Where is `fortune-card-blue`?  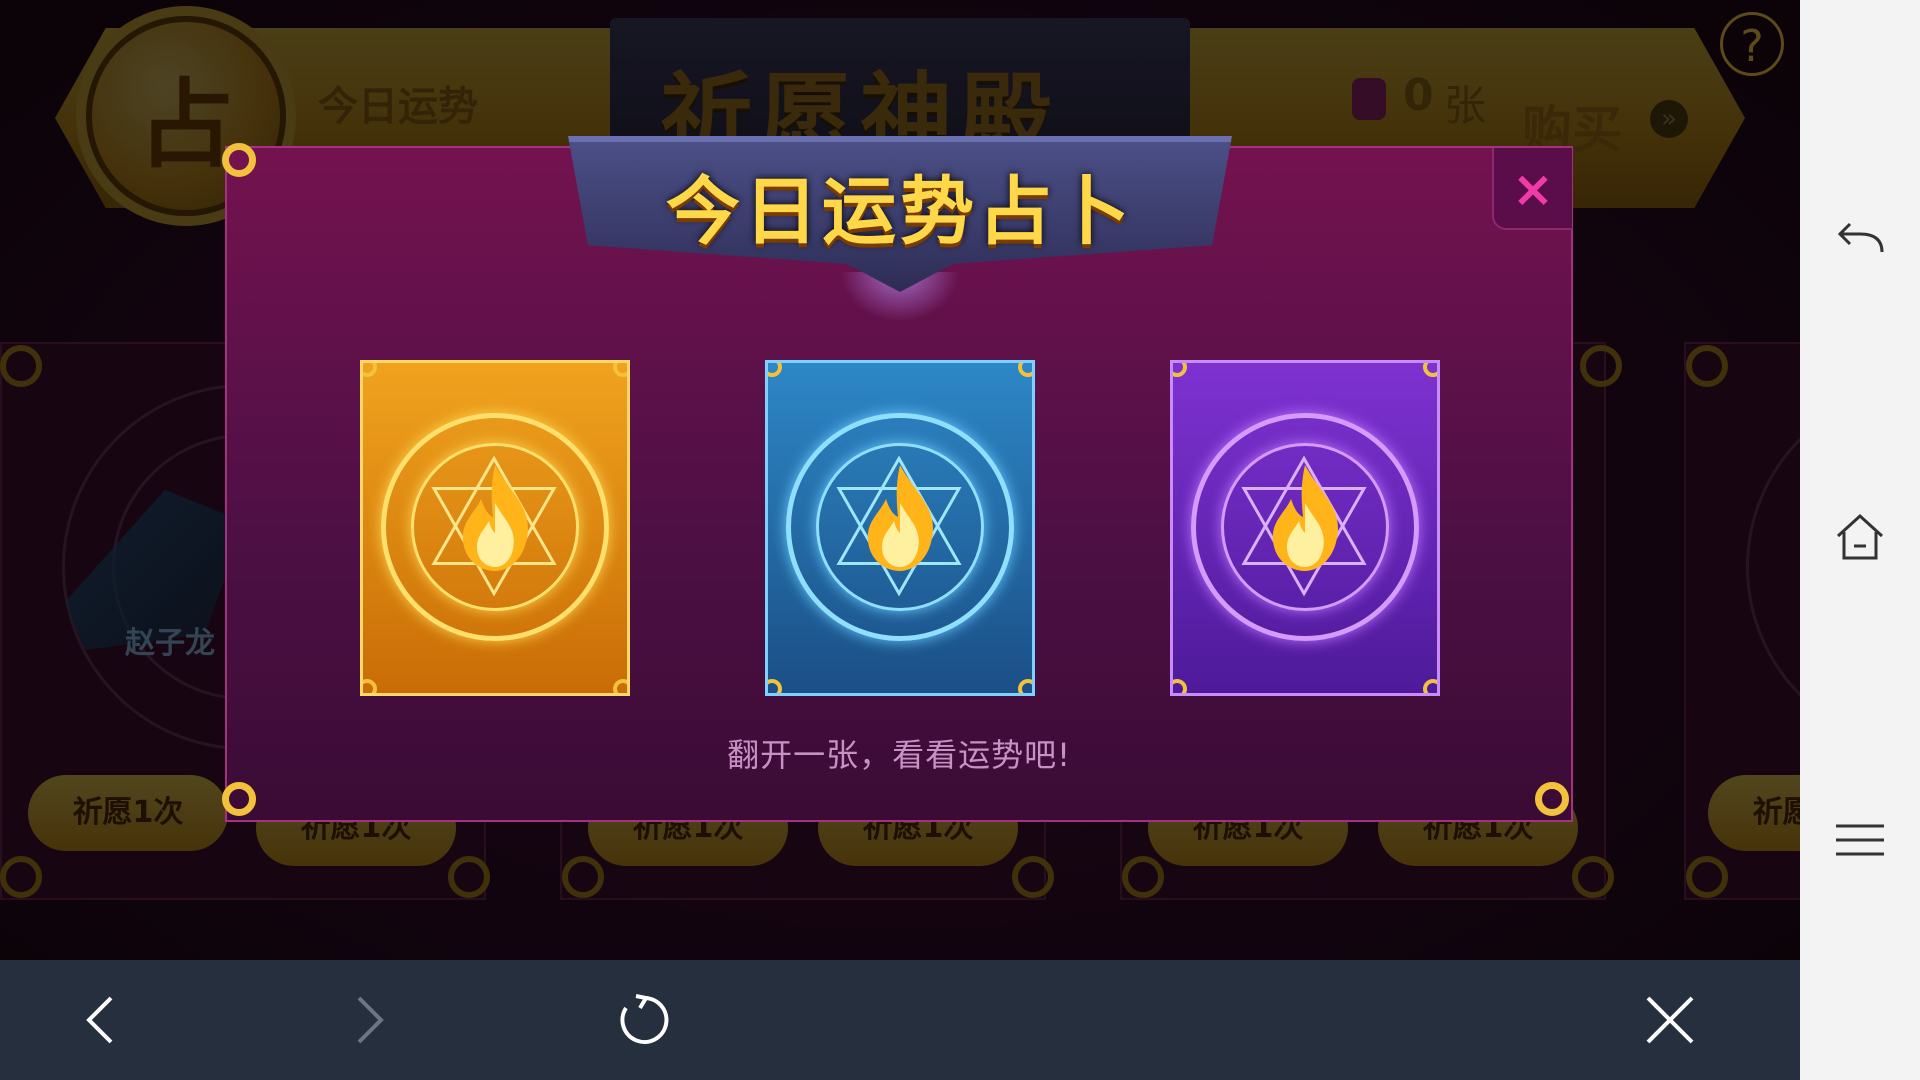 fortune-card-blue is located at coordinates (900, 528).